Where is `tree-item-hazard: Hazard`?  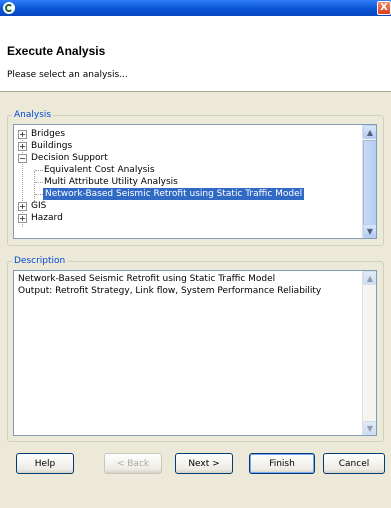
tree-item-hazard: Hazard is located at coordinates (47, 218).